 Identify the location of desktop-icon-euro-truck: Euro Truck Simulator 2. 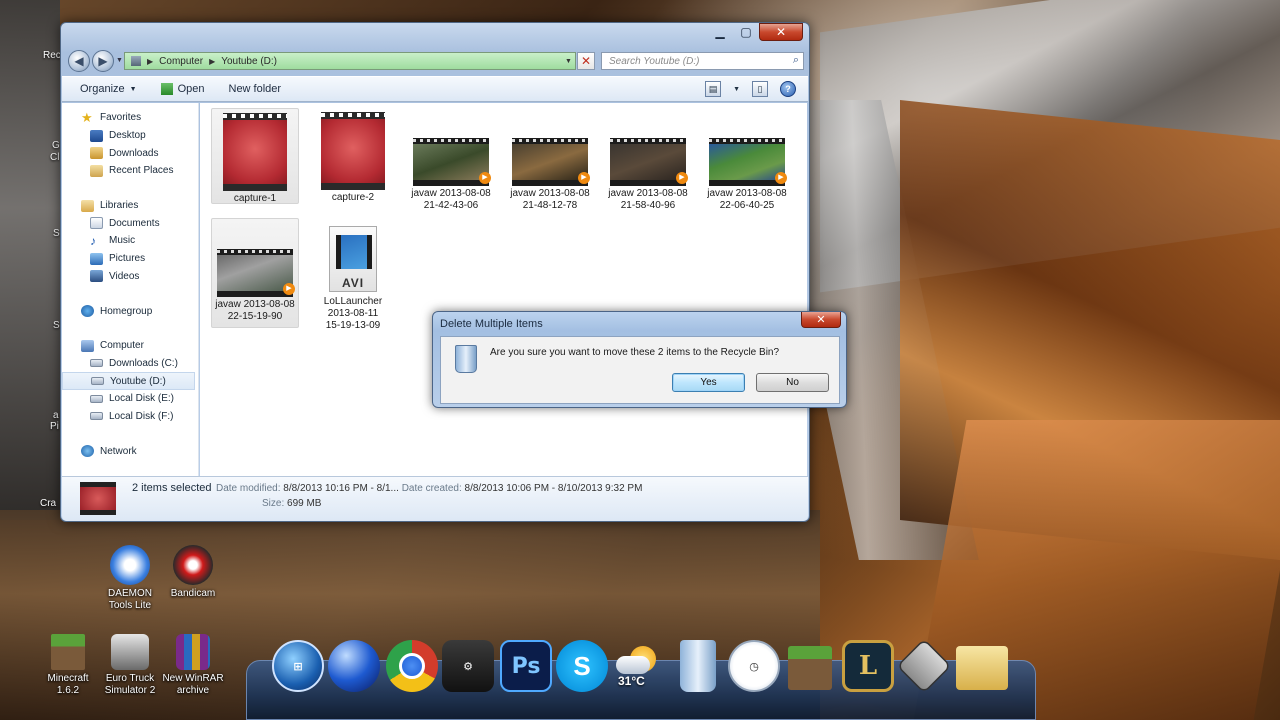
(130, 665).